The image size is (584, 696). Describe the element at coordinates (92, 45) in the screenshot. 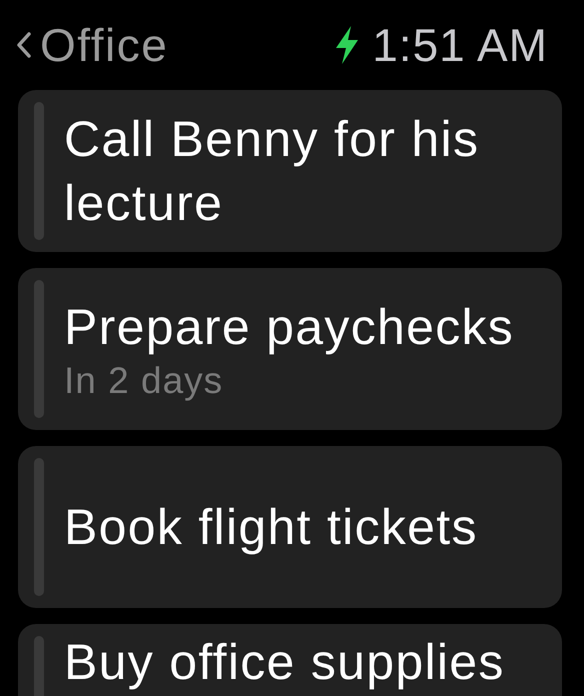

I see `back-button: Office` at that location.